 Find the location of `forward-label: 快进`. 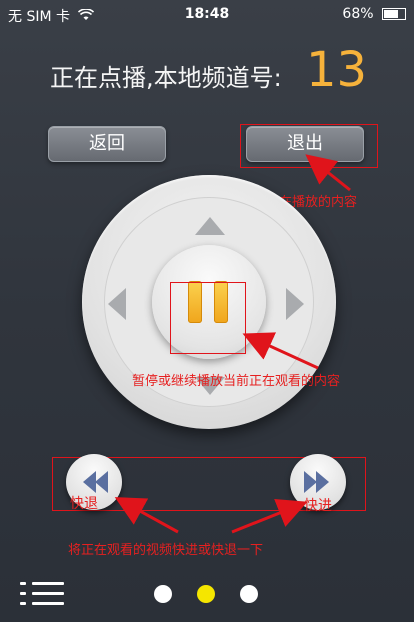

forward-label: 快进 is located at coordinates (318, 506).